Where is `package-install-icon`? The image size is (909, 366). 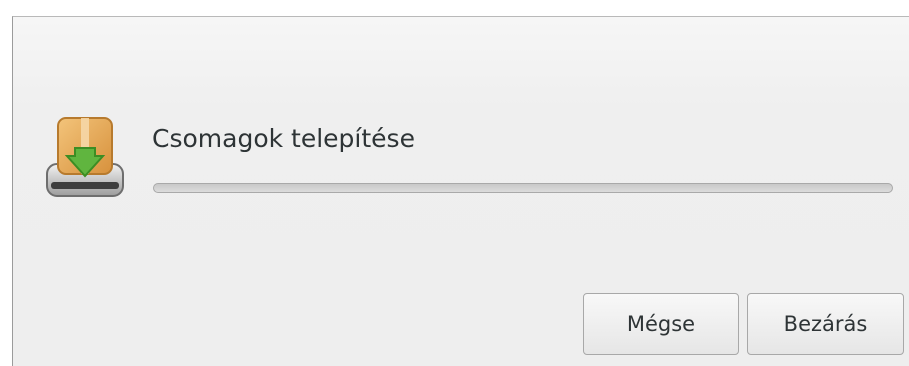
package-install-icon is located at coordinates (85, 157).